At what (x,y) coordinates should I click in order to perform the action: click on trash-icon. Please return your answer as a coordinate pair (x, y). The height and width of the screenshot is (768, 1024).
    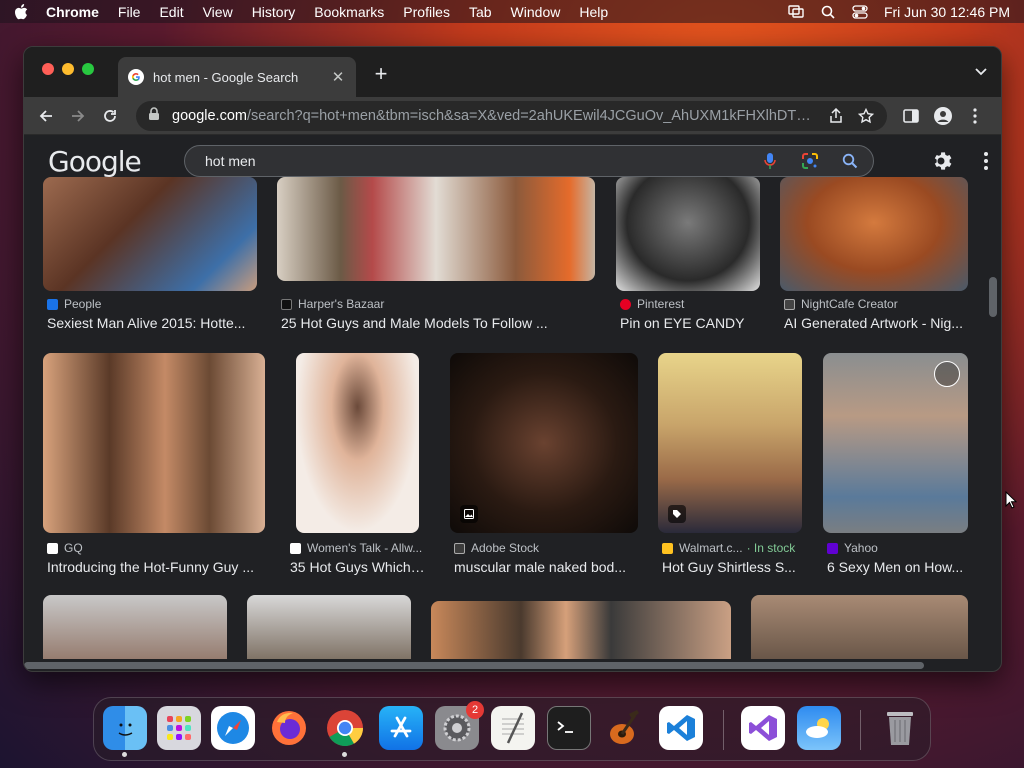
    Looking at the image, I should click on (900, 728).